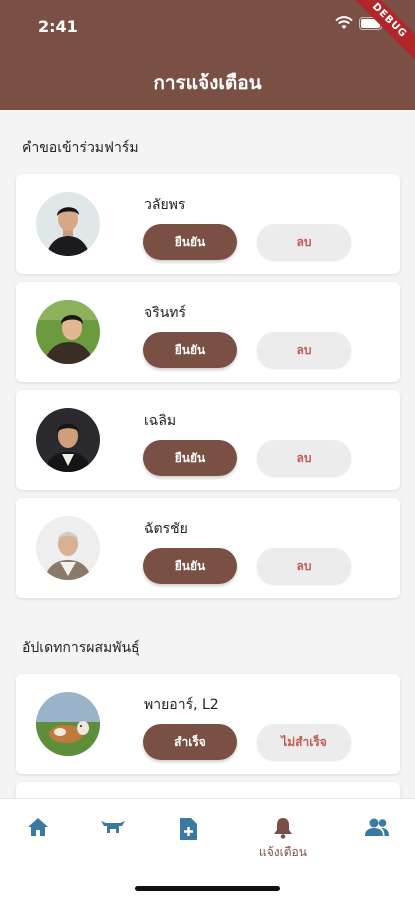 Image resolution: width=415 pixels, height=900 pixels. I want to click on breeding-update-card, so click(208, 790).